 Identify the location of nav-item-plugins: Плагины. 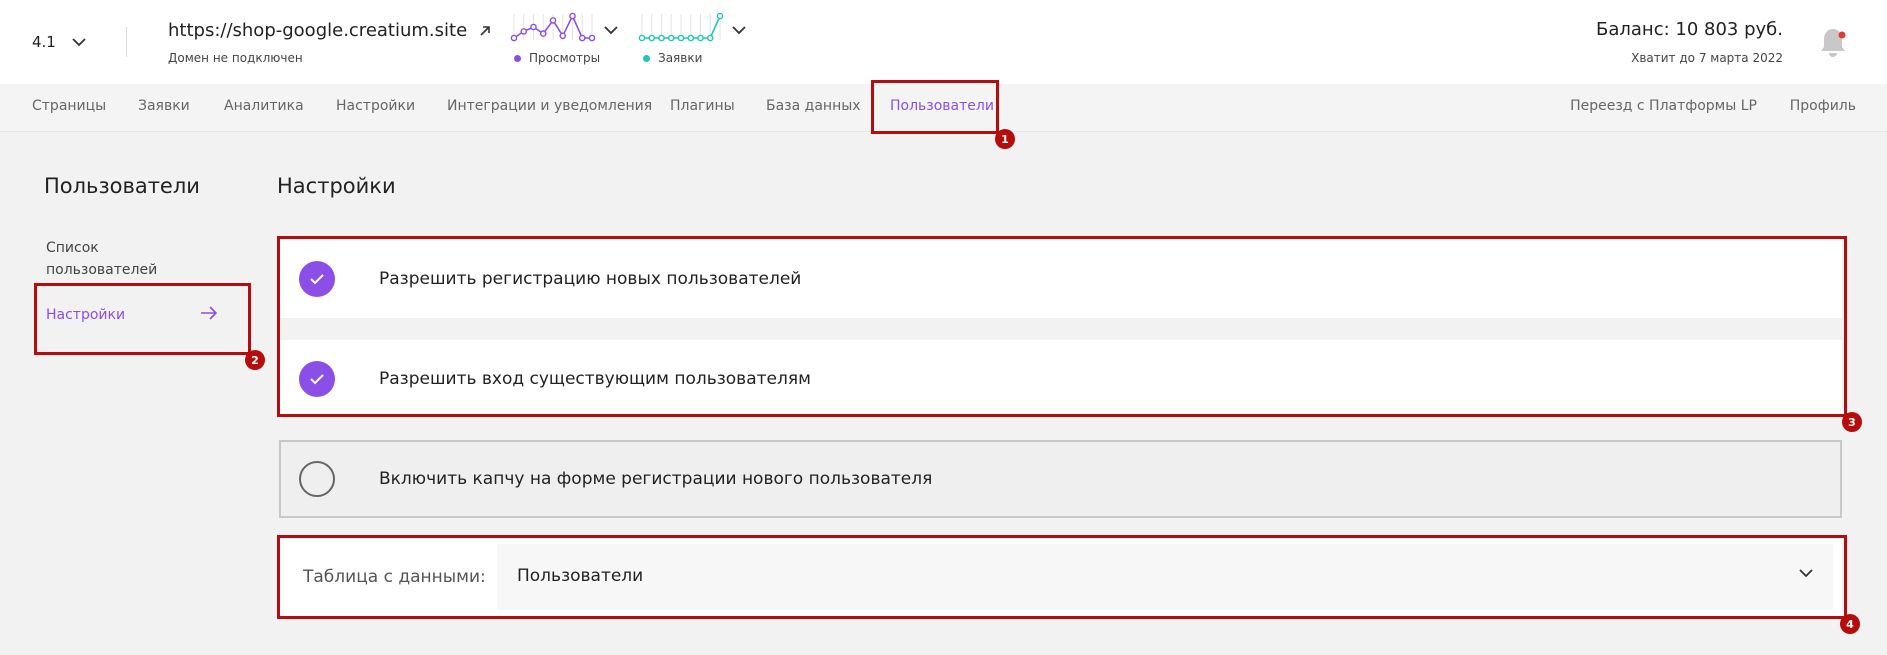
(702, 106).